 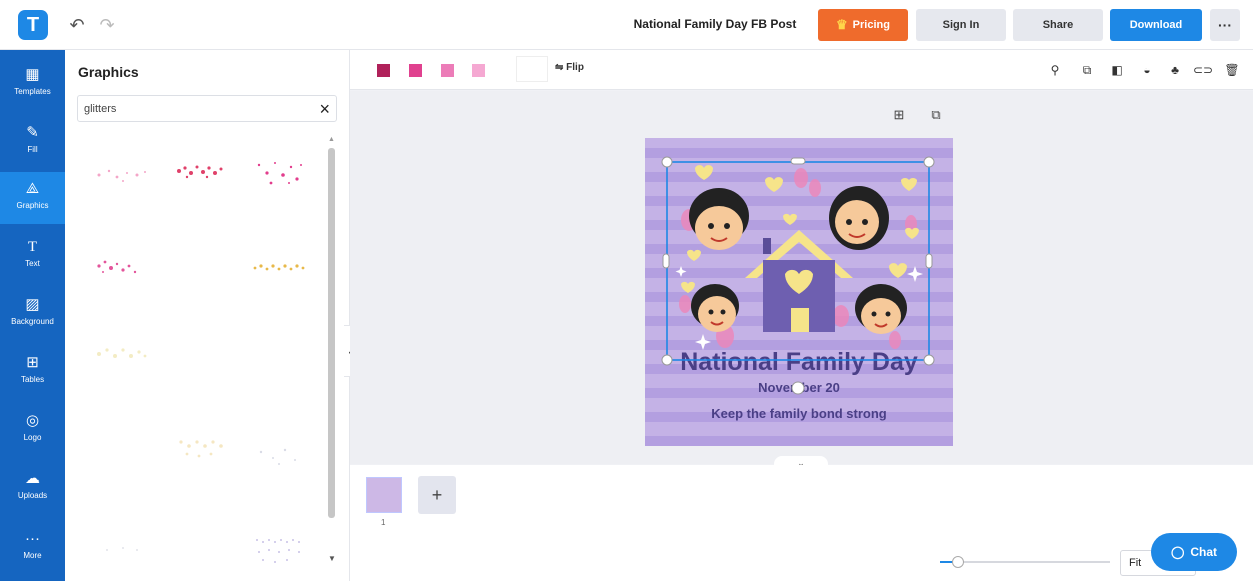 What do you see at coordinates (32, 91) in the screenshot?
I see `rail-label: Templates` at bounding box center [32, 91].